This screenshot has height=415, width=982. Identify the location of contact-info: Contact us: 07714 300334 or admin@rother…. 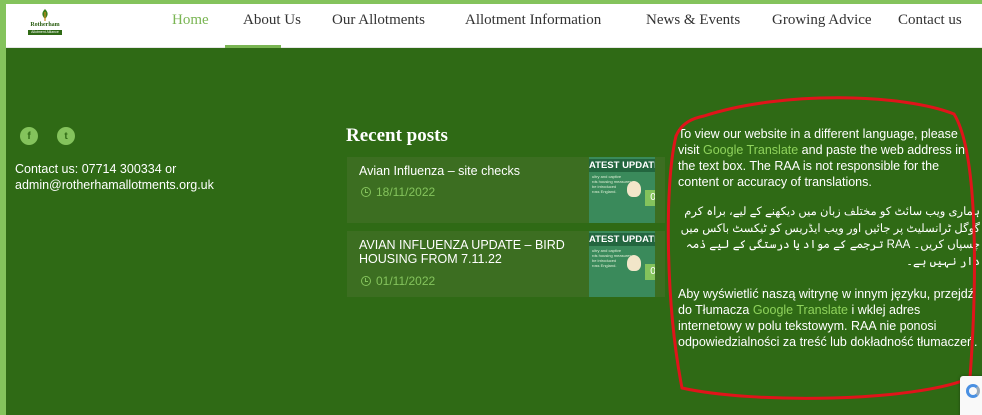
(125, 177).